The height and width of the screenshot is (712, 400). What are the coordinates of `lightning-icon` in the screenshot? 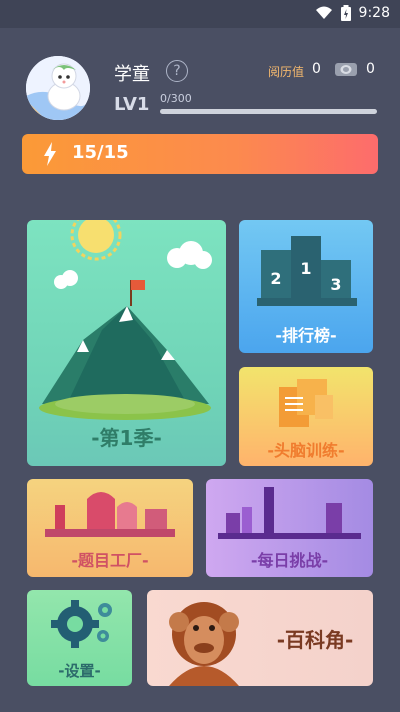 It's located at (50, 154).